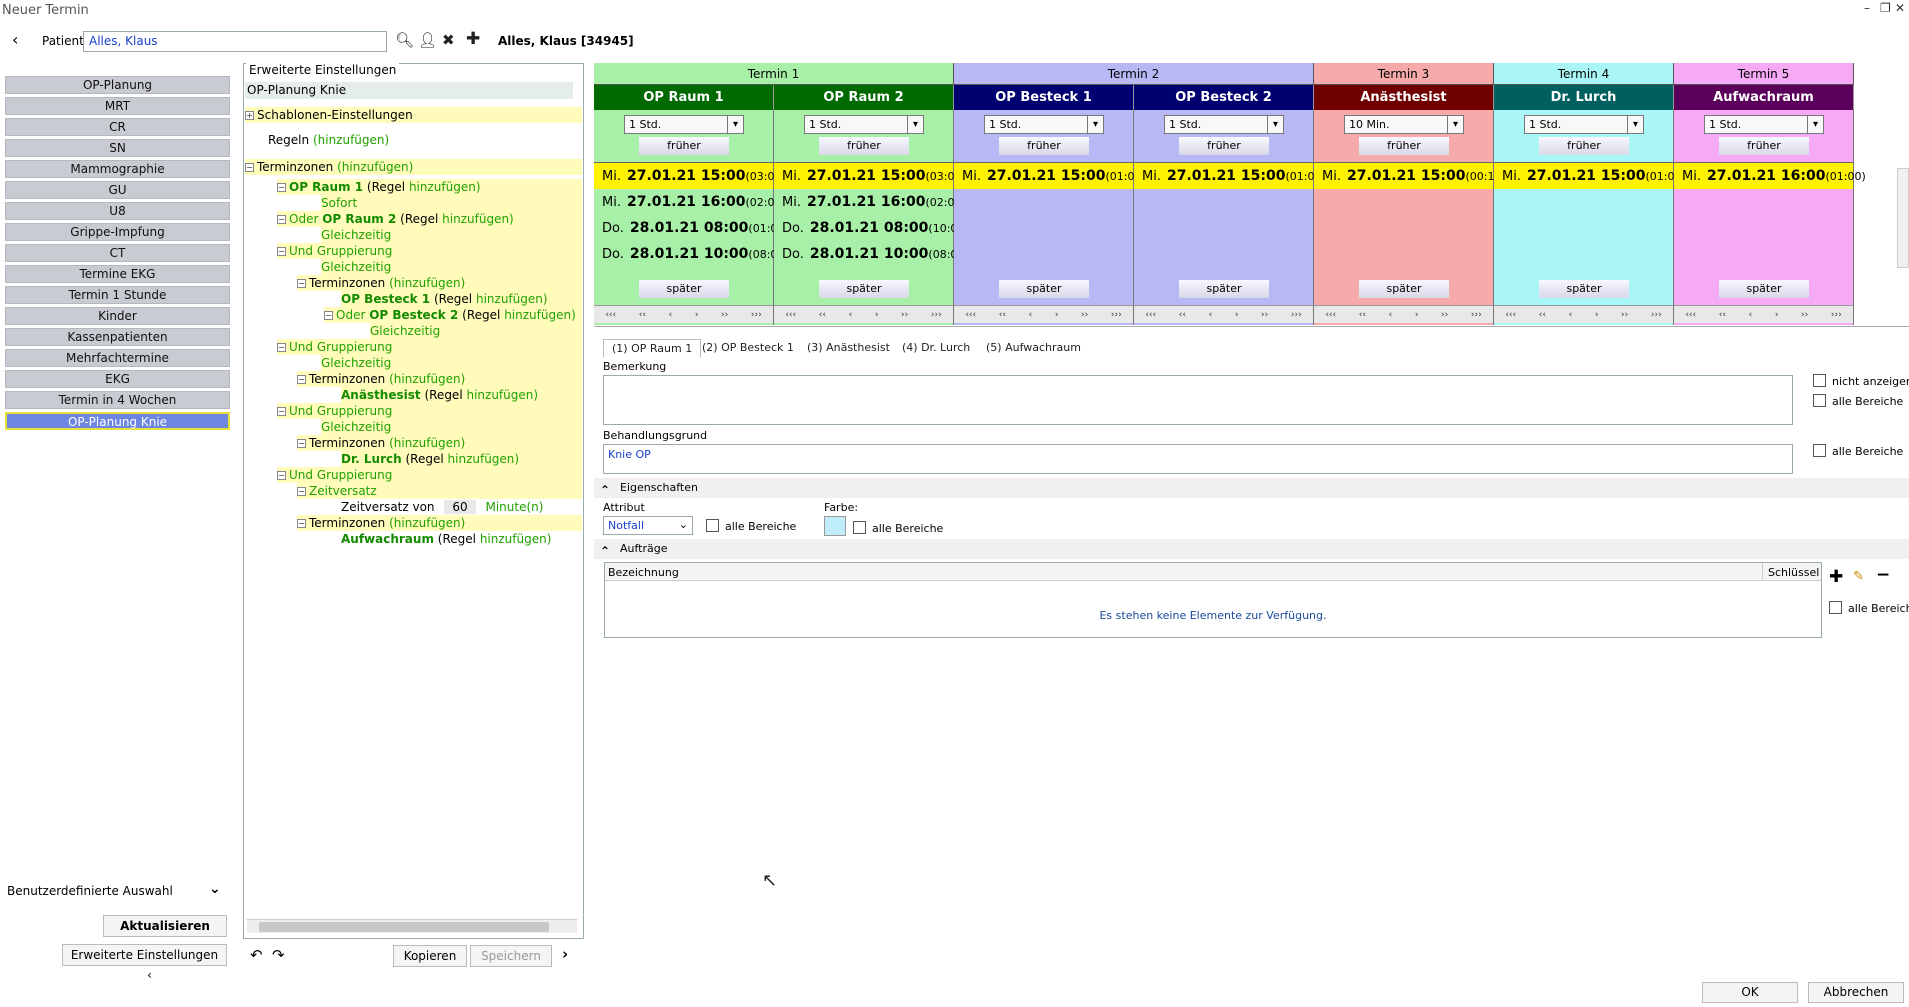 This screenshot has width=1909, height=1007. Describe the element at coordinates (1856, 992) in the screenshot. I see `cancel-button: Abbrechen` at that location.